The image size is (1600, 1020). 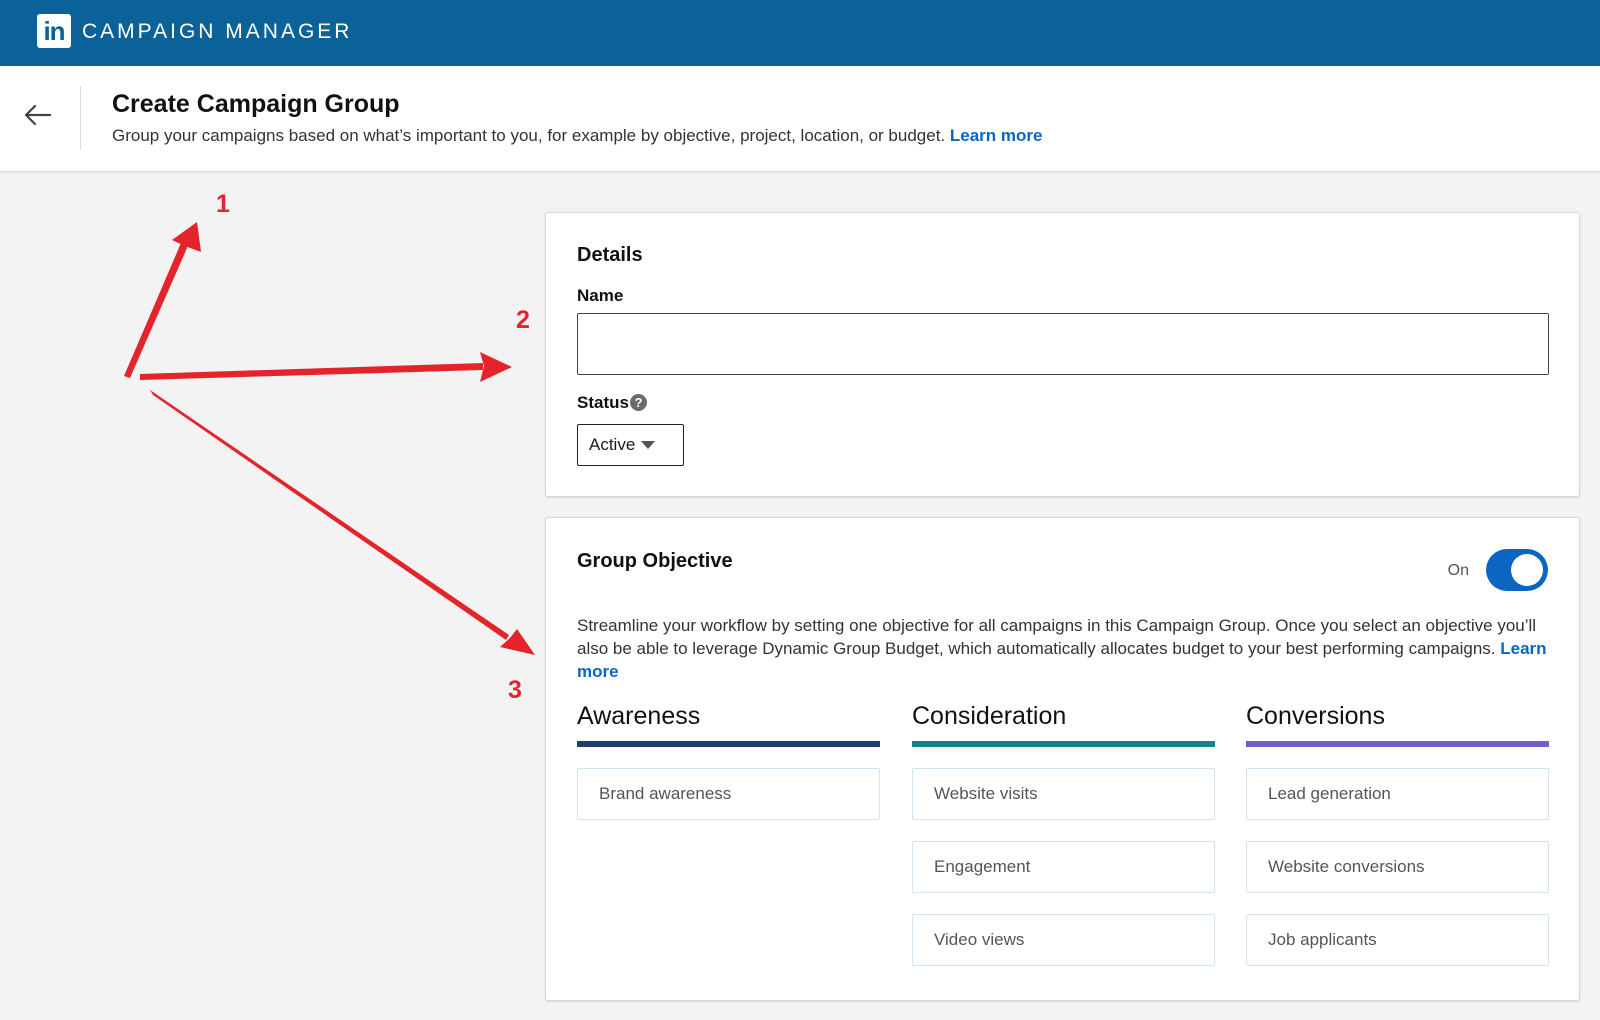 What do you see at coordinates (996, 135) in the screenshot?
I see `header-learn-more-link: Learn more` at bounding box center [996, 135].